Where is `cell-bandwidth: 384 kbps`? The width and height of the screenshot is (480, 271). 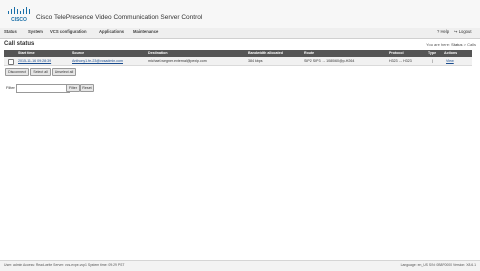 cell-bandwidth: 384 kbps is located at coordinates (255, 60).